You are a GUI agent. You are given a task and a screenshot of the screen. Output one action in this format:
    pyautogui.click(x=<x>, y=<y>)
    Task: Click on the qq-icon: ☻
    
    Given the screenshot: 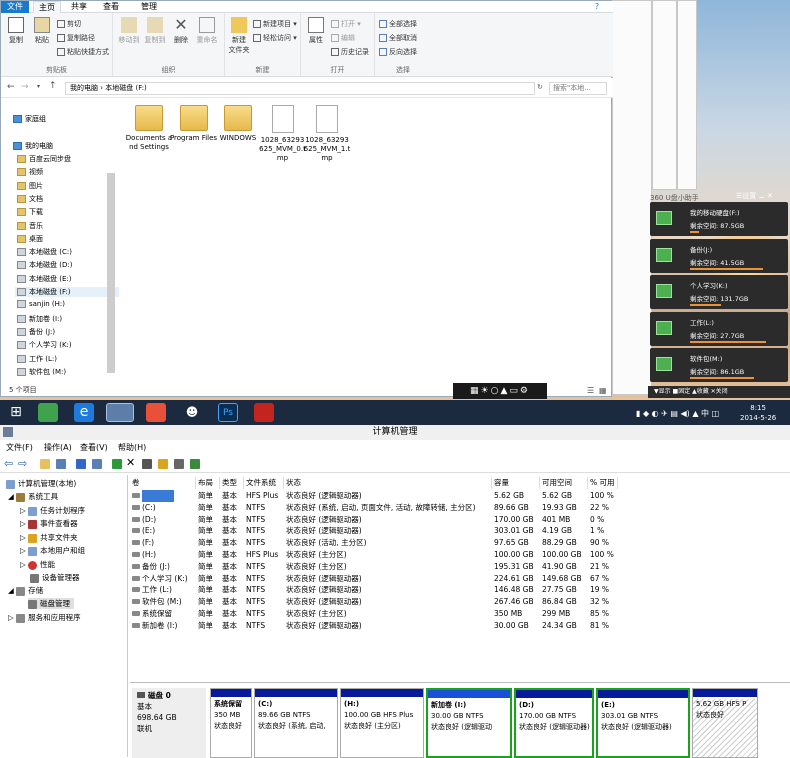 What is the action you would take?
    pyautogui.click(x=192, y=412)
    